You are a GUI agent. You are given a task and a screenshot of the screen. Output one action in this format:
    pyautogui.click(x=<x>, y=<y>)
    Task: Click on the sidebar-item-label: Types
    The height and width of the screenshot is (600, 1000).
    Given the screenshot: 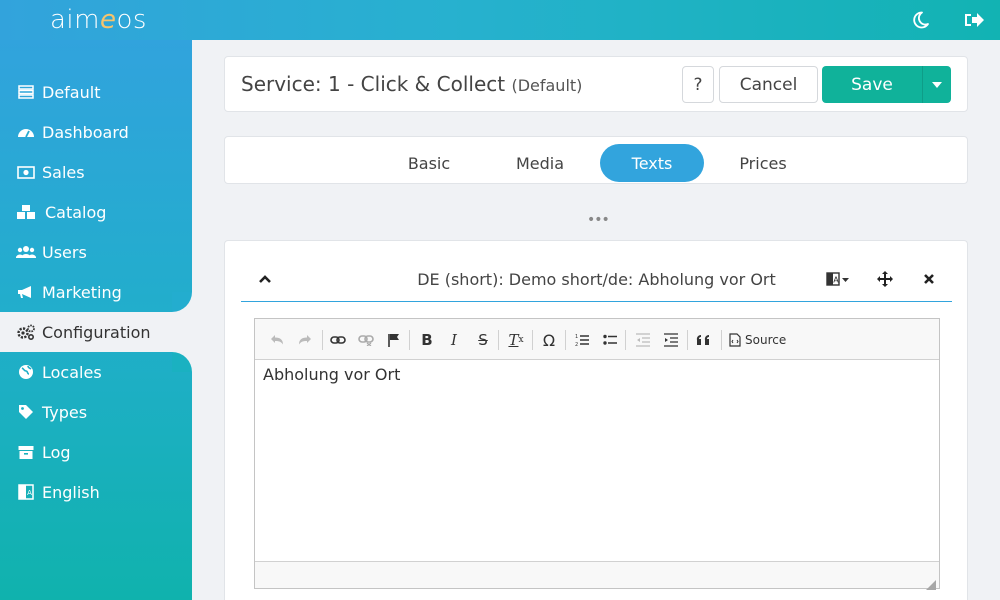 What is the action you would take?
    pyautogui.click(x=65, y=412)
    